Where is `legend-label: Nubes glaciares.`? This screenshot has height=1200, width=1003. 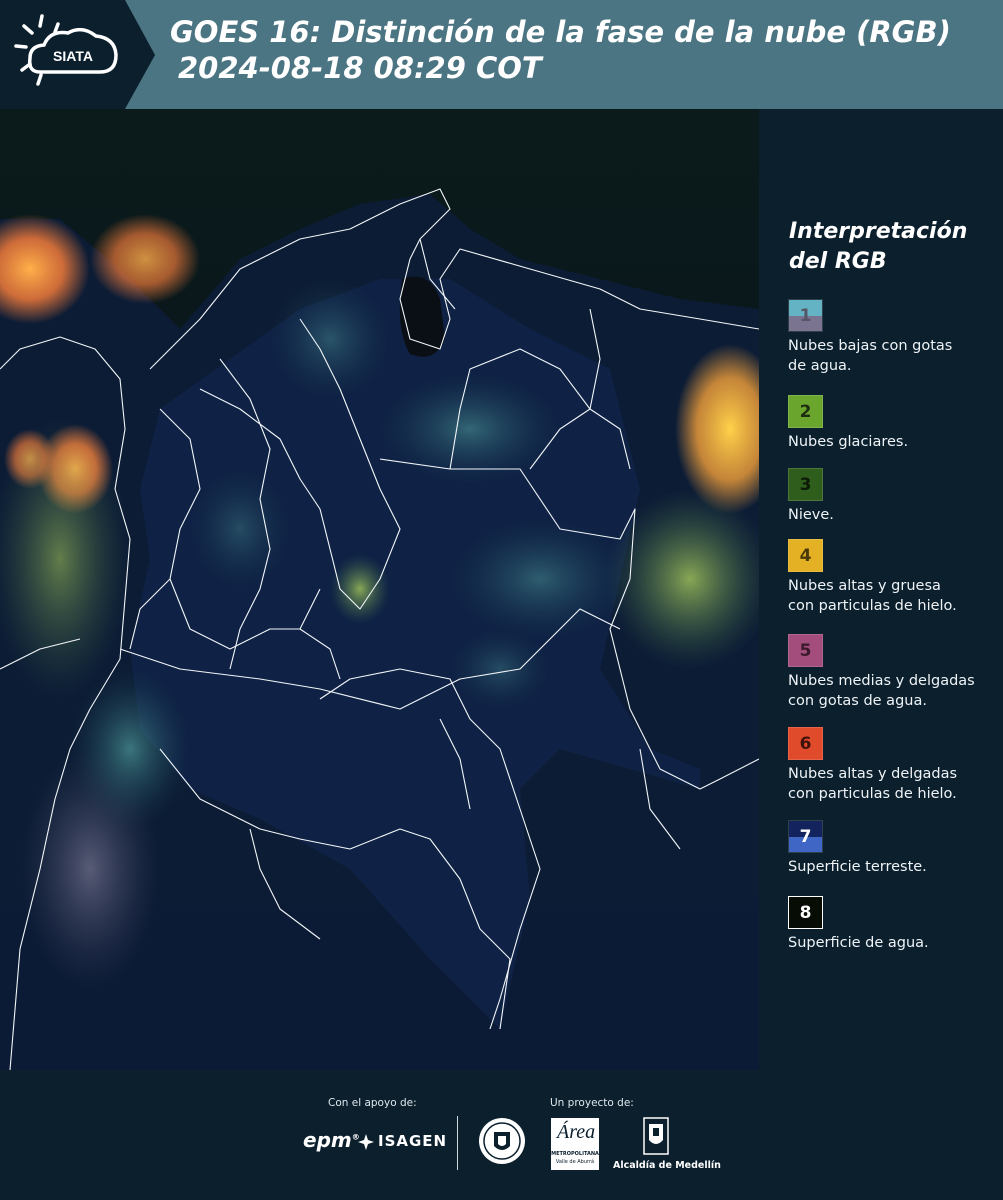
legend-label: Nubes glaciares. is located at coordinates (848, 442).